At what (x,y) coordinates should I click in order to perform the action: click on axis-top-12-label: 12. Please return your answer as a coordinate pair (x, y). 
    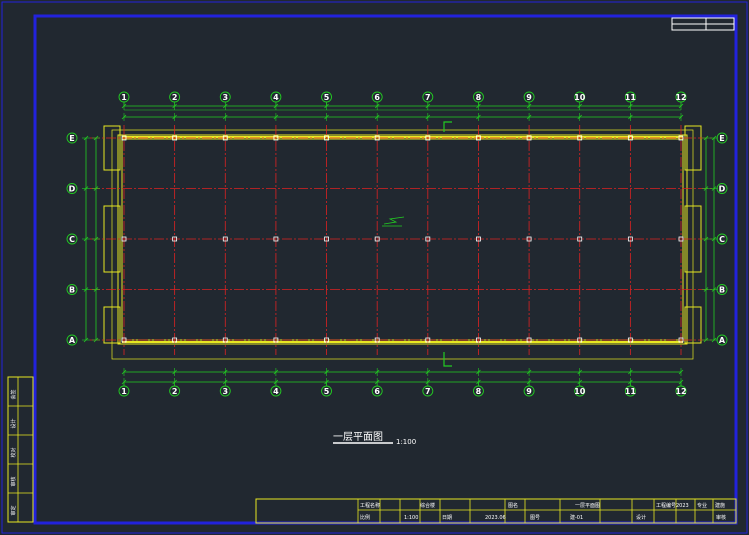
    Looking at the image, I should click on (680, 97).